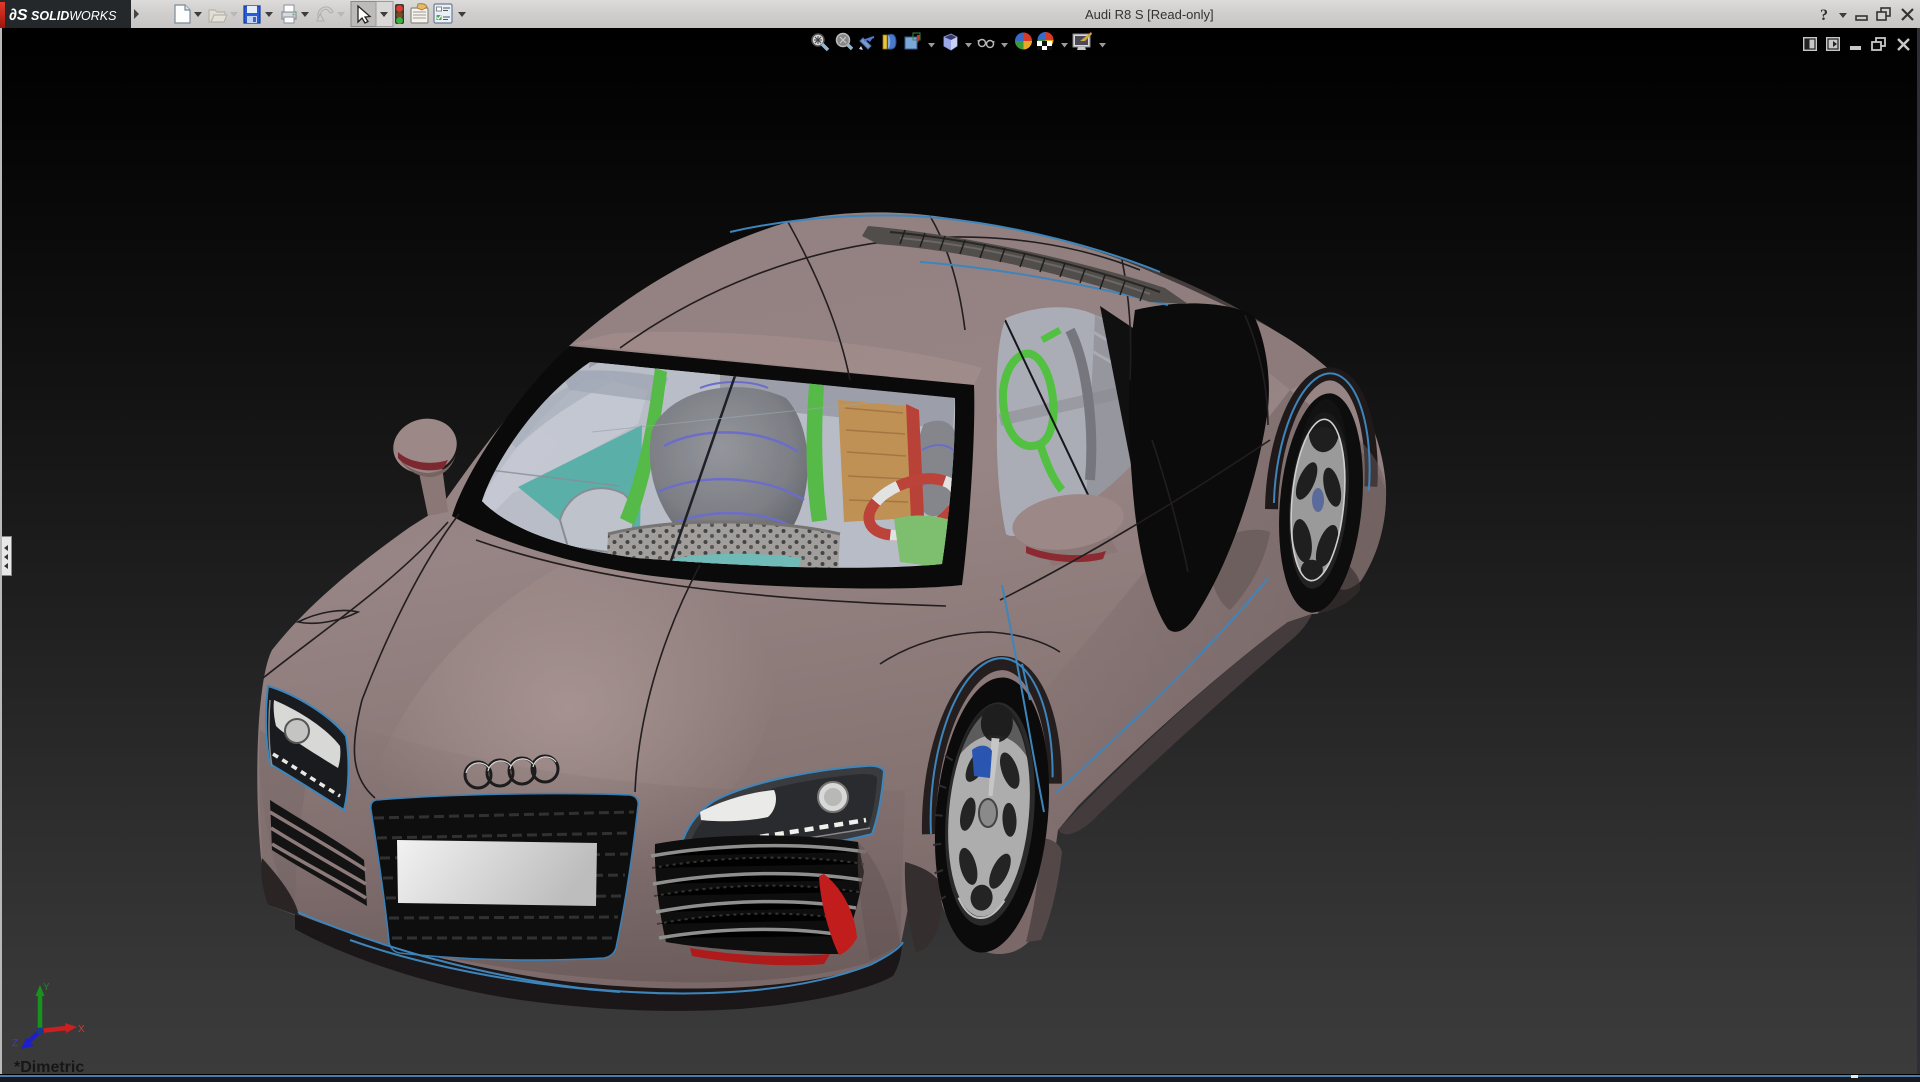  I want to click on svg-text: Z, so click(15, 1043).